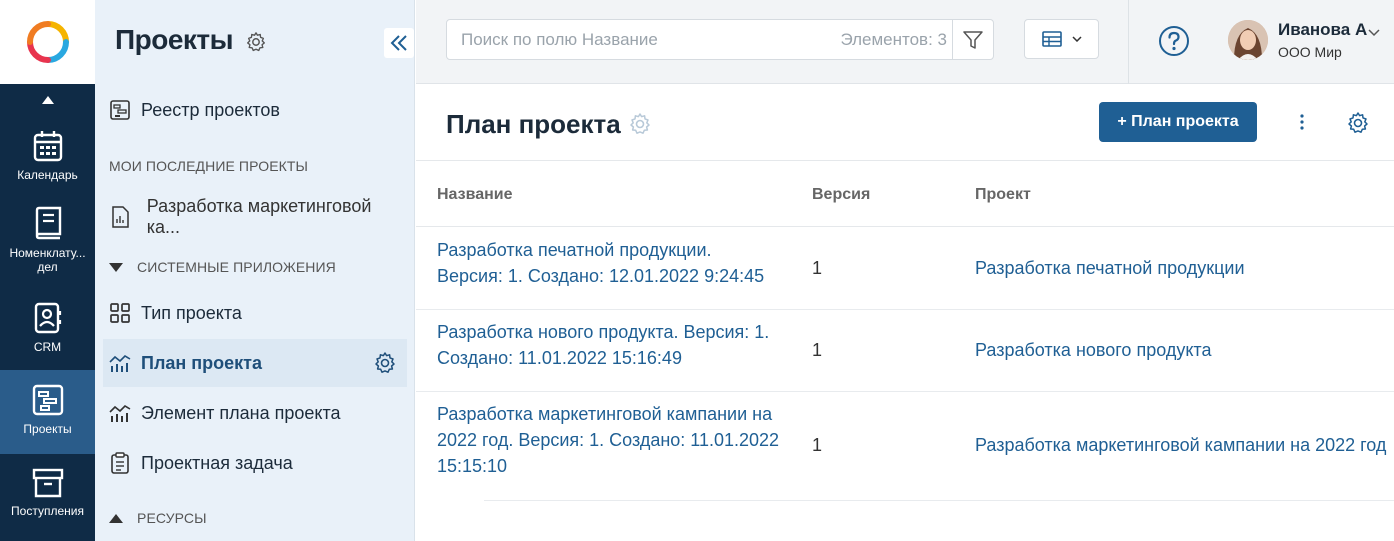  I want to click on collapse-sidebar-button, so click(399, 43).